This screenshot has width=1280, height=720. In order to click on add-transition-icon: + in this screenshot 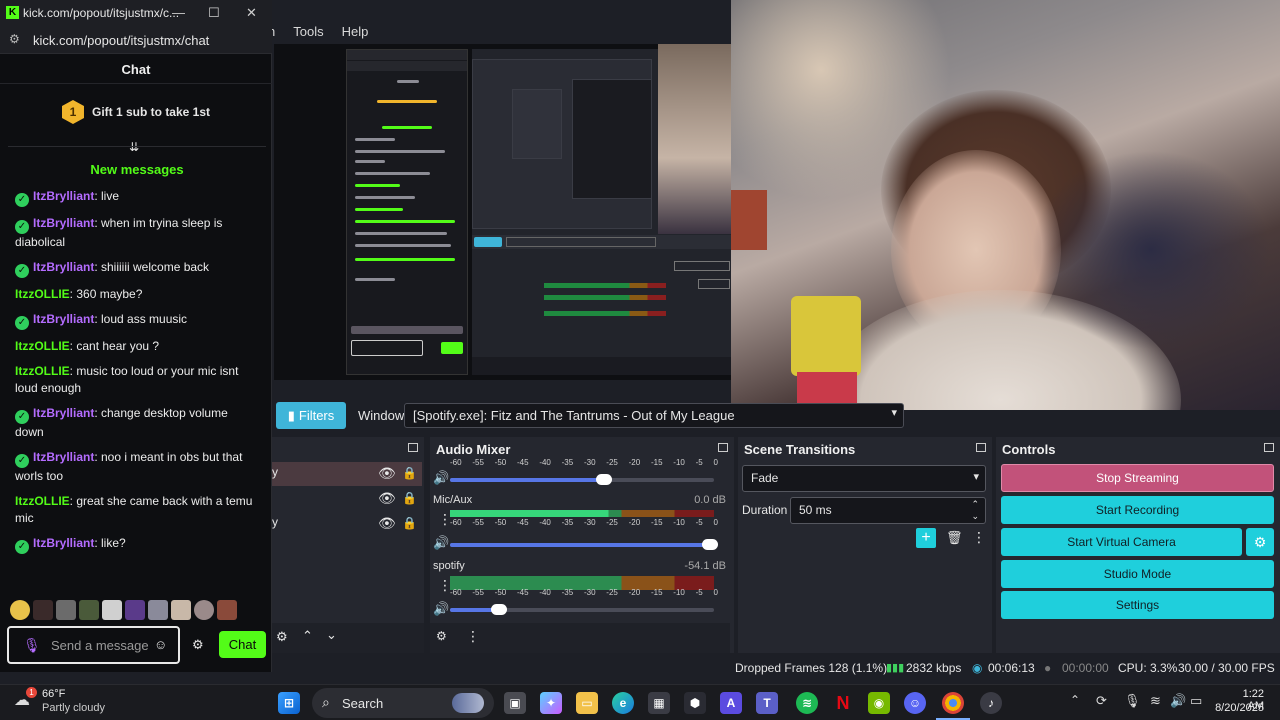, I will do `click(926, 538)`.